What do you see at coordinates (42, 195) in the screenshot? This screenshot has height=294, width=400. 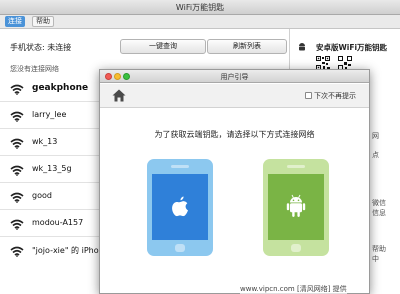 I see `network-ssid: good` at bounding box center [42, 195].